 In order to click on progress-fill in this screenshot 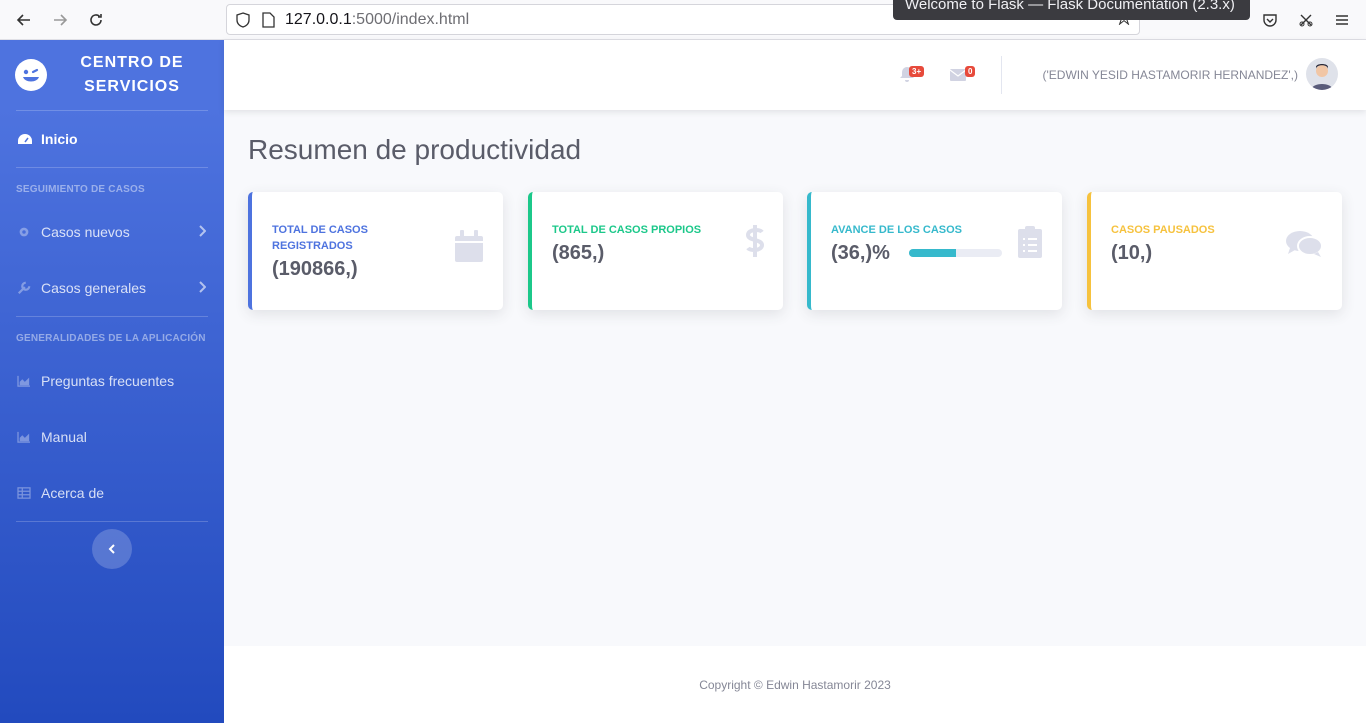, I will do `click(932, 253)`.